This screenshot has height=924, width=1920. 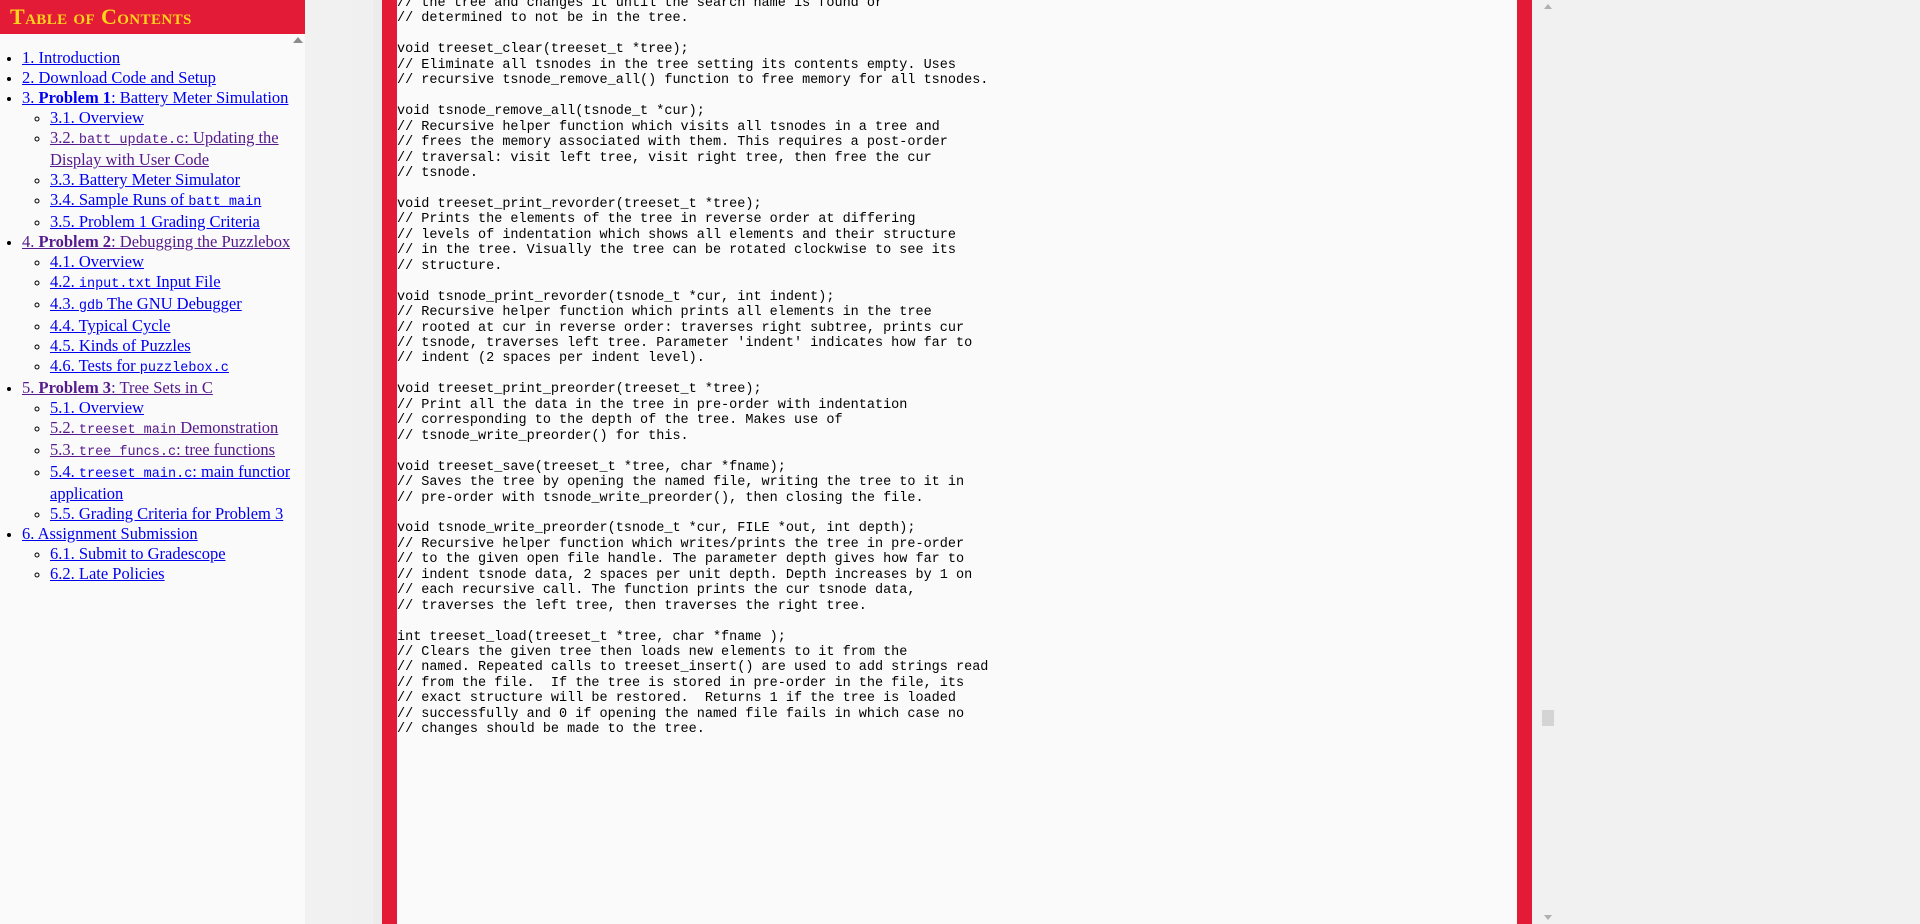 I want to click on toc-link: 3.4. Sample Runs of batt_main, so click(x=156, y=200).